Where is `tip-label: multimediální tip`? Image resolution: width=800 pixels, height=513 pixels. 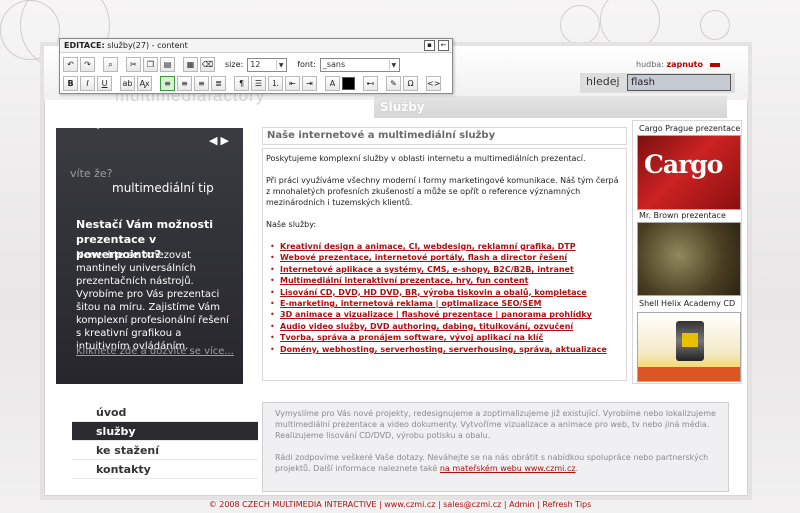 tip-label: multimediální tip is located at coordinates (163, 188).